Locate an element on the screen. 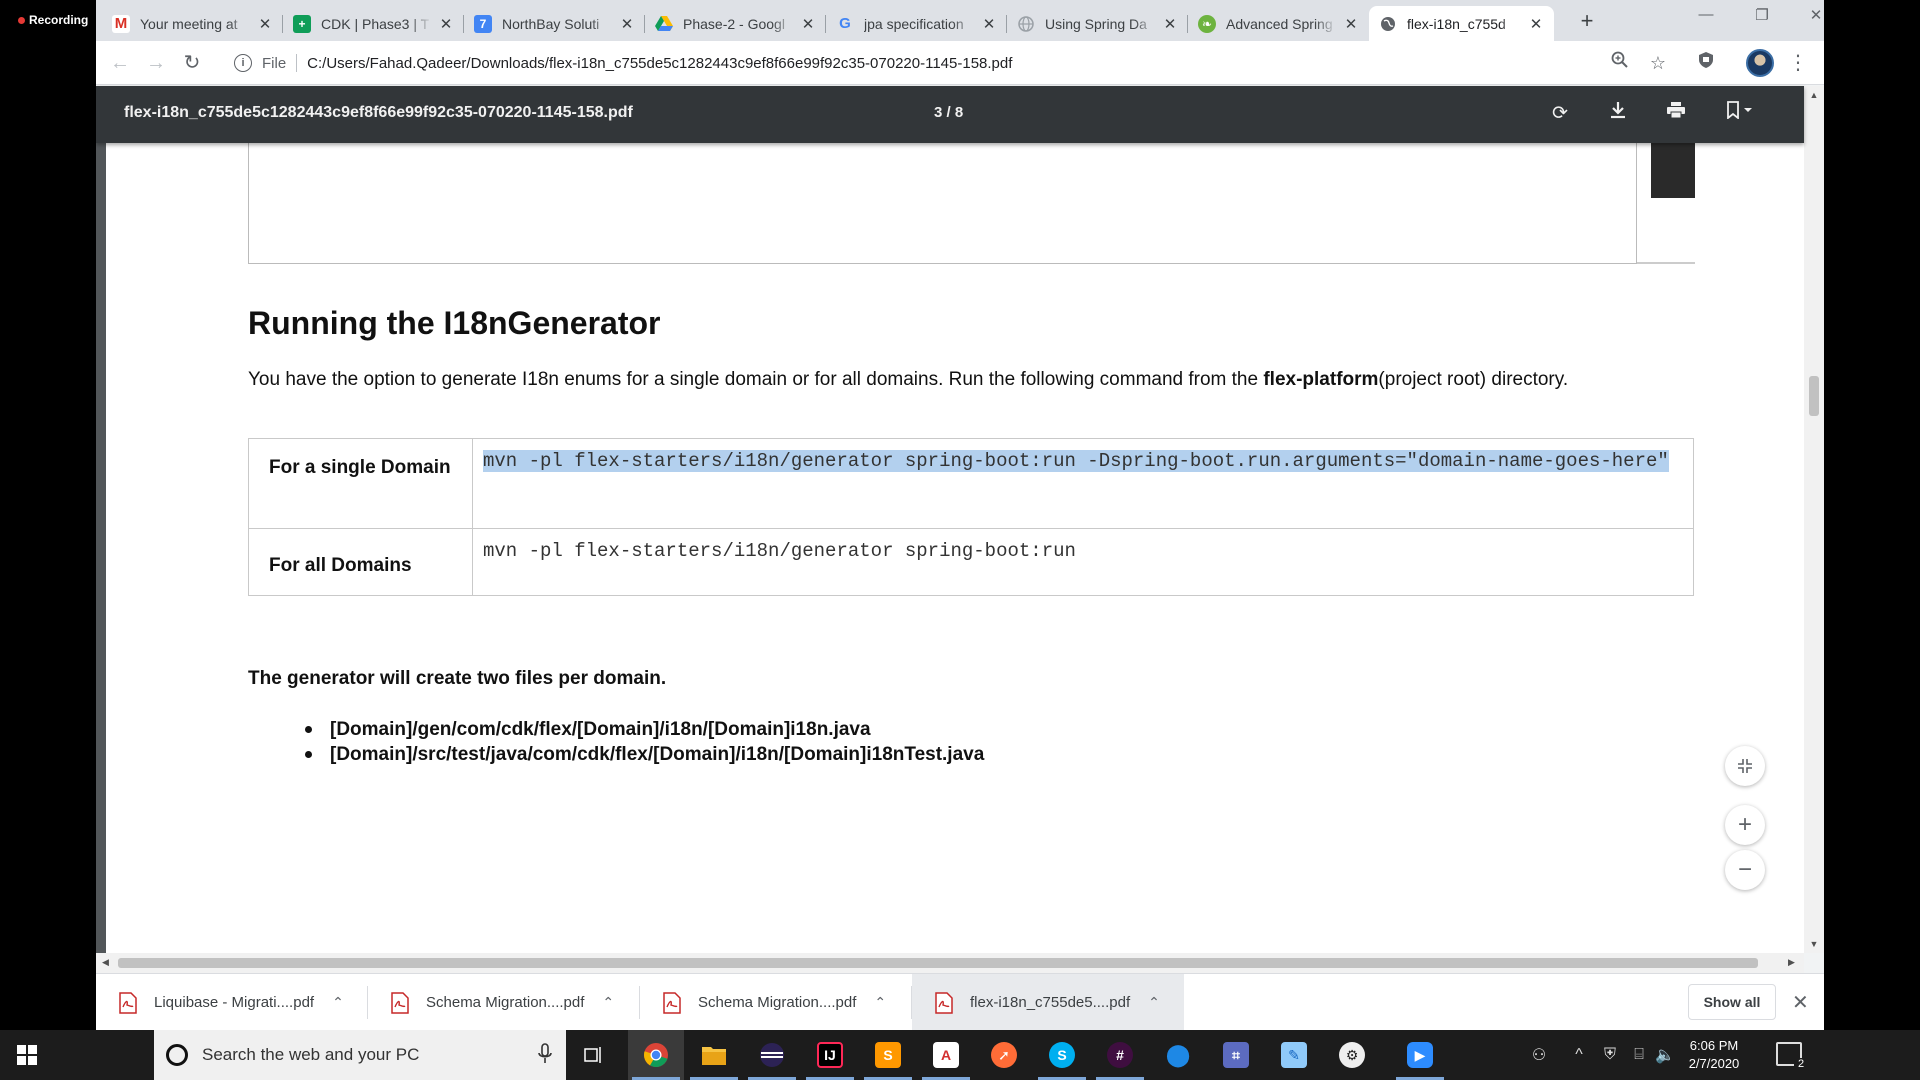 Image resolution: width=1920 pixels, height=1080 pixels. tab-google-search: G jpa specification ✕ is located at coordinates (916, 23).